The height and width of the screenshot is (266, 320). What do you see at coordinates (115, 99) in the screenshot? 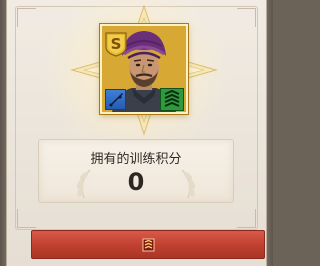
I see `rifle-icon` at bounding box center [115, 99].